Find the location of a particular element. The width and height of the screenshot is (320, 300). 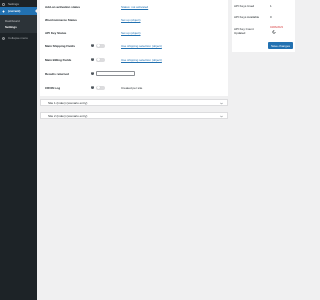

billing-toggle is located at coordinates (100, 59).